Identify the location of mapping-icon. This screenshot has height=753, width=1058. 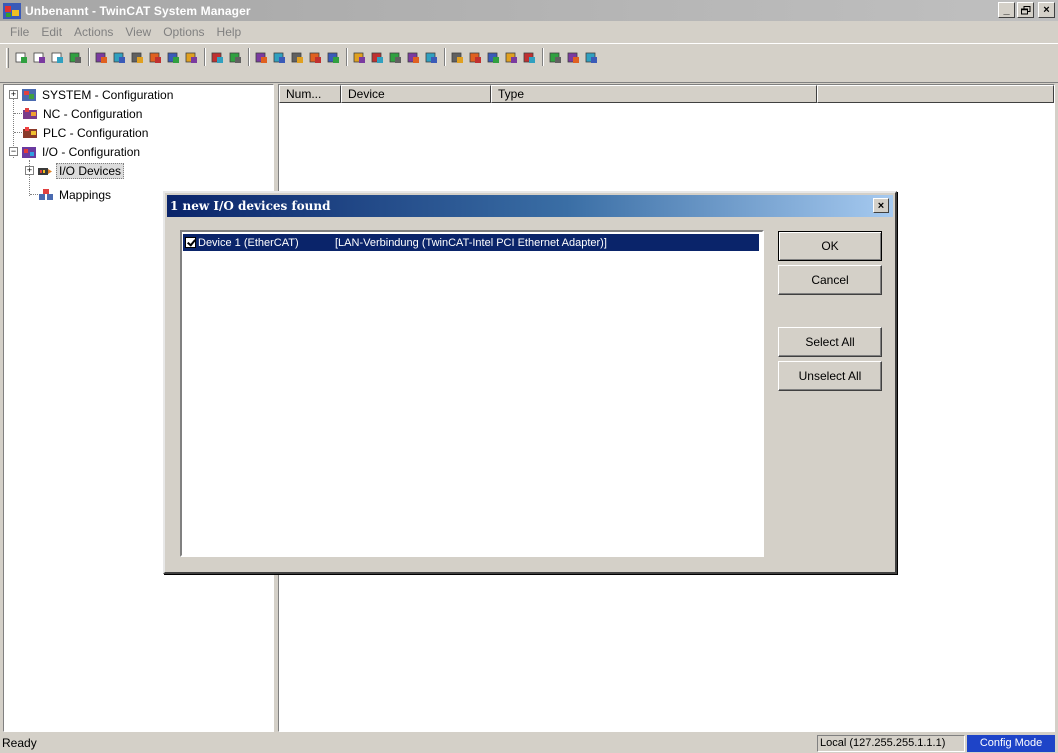
(431, 57).